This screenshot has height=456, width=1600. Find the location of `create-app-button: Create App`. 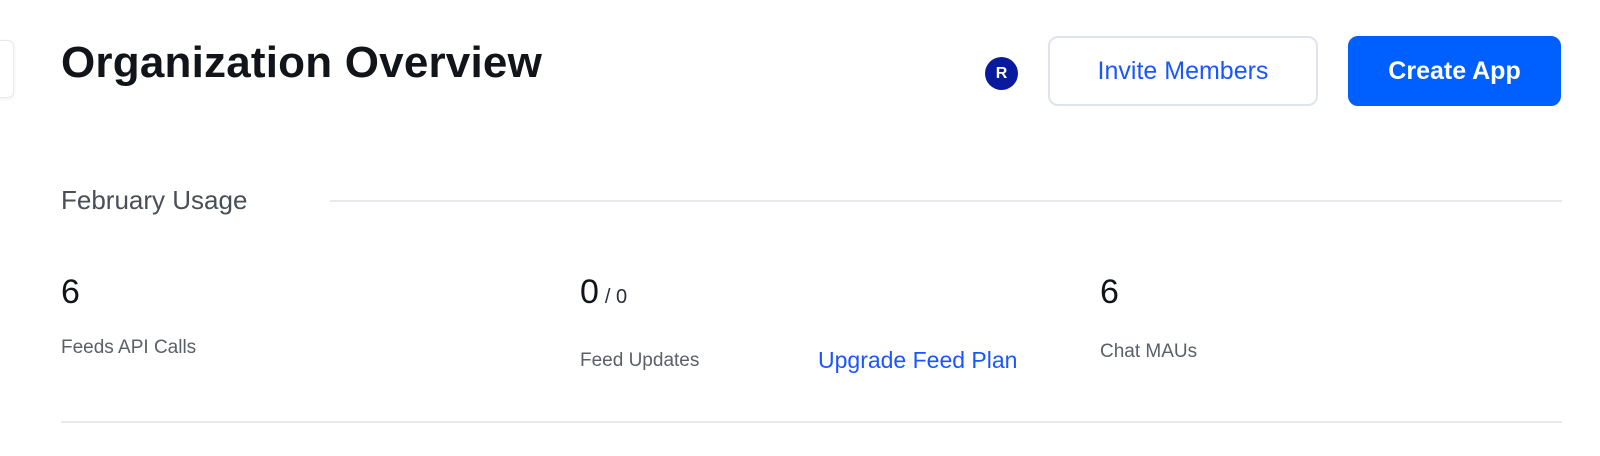

create-app-button: Create App is located at coordinates (1454, 71).